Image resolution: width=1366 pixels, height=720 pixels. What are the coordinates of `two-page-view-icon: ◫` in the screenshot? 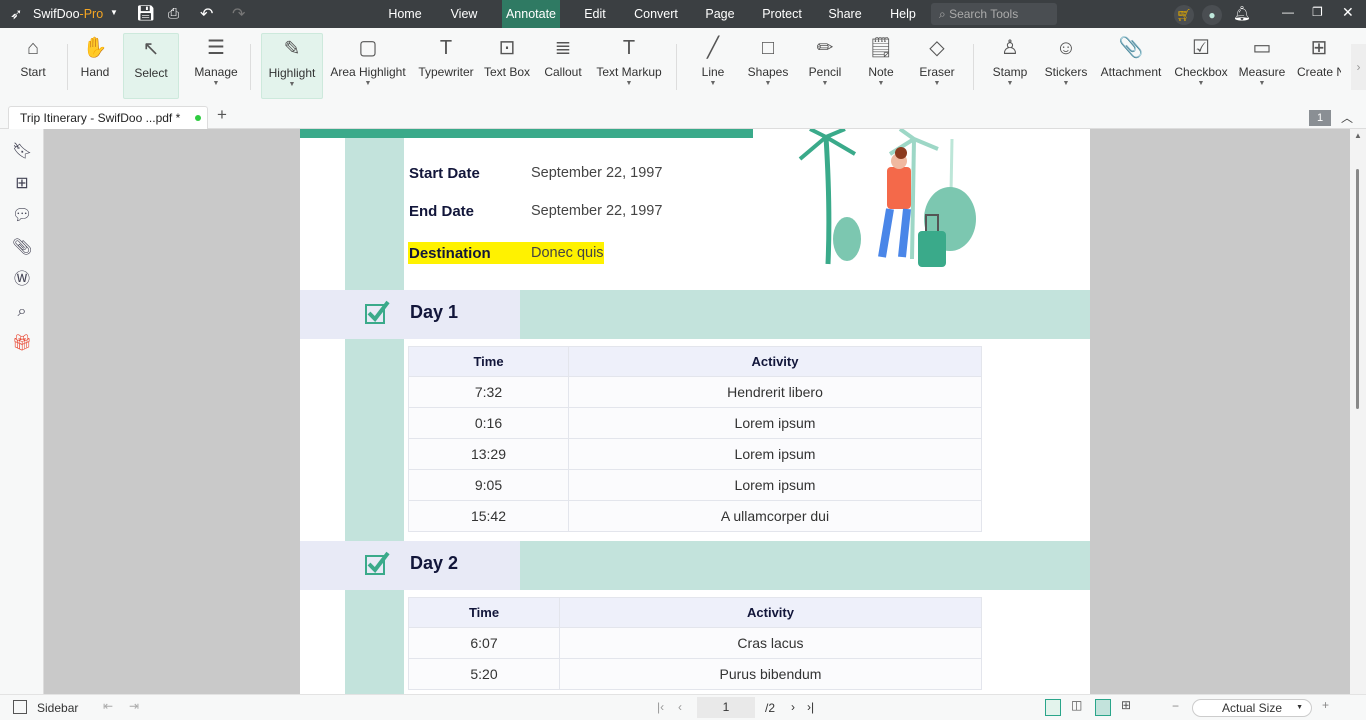 It's located at (1076, 705).